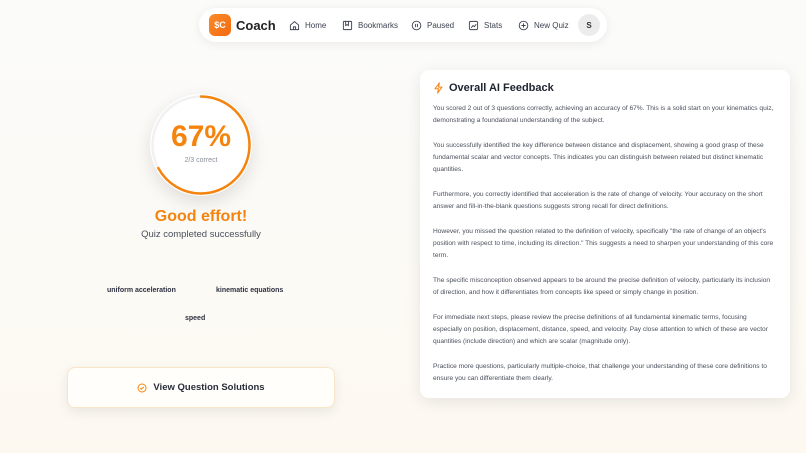  What do you see at coordinates (294, 25) in the screenshot?
I see `home-icon` at bounding box center [294, 25].